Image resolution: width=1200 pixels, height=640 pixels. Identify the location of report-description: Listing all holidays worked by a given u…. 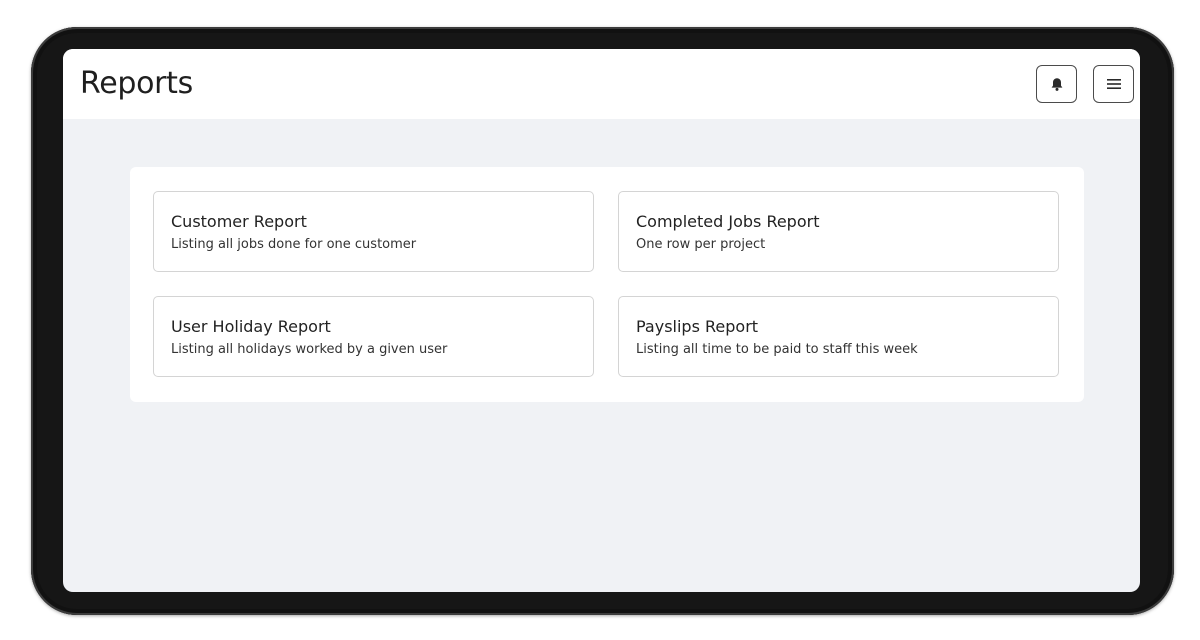
(309, 349).